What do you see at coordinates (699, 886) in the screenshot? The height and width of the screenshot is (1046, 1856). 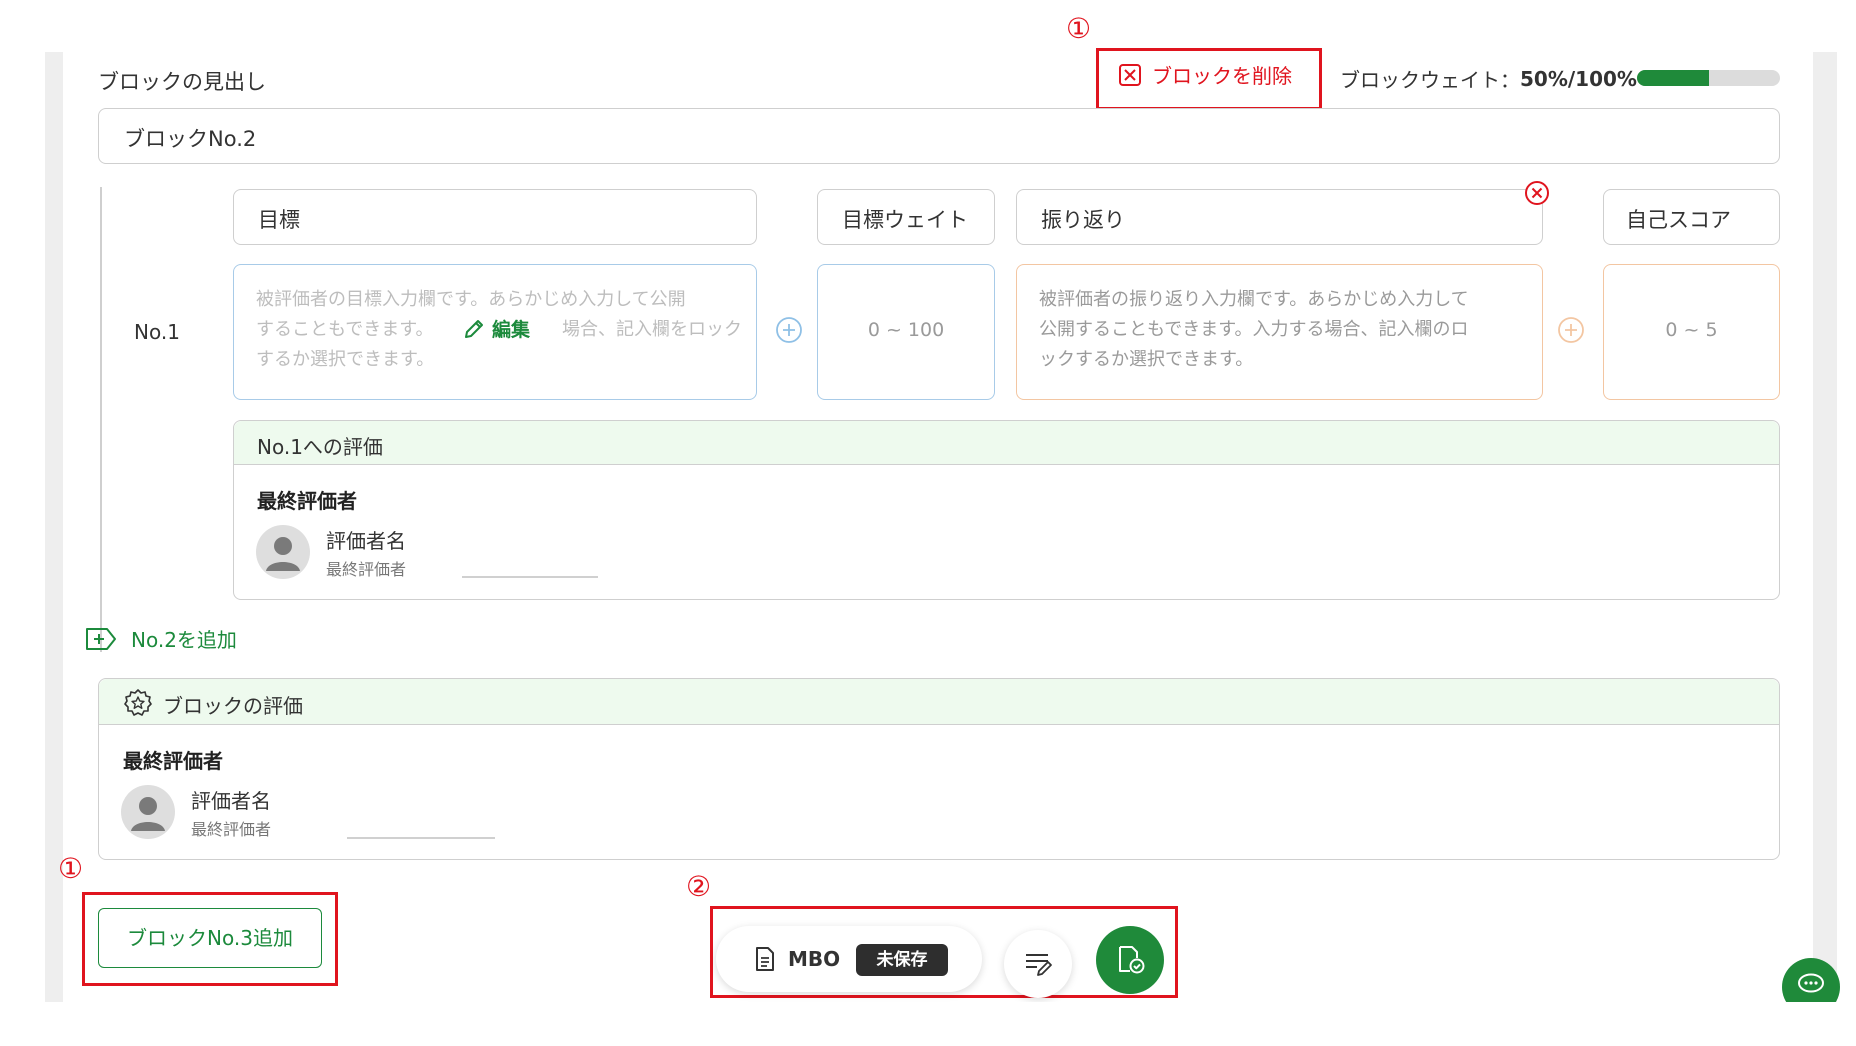 I see `annotation-marker-2: ②` at bounding box center [699, 886].